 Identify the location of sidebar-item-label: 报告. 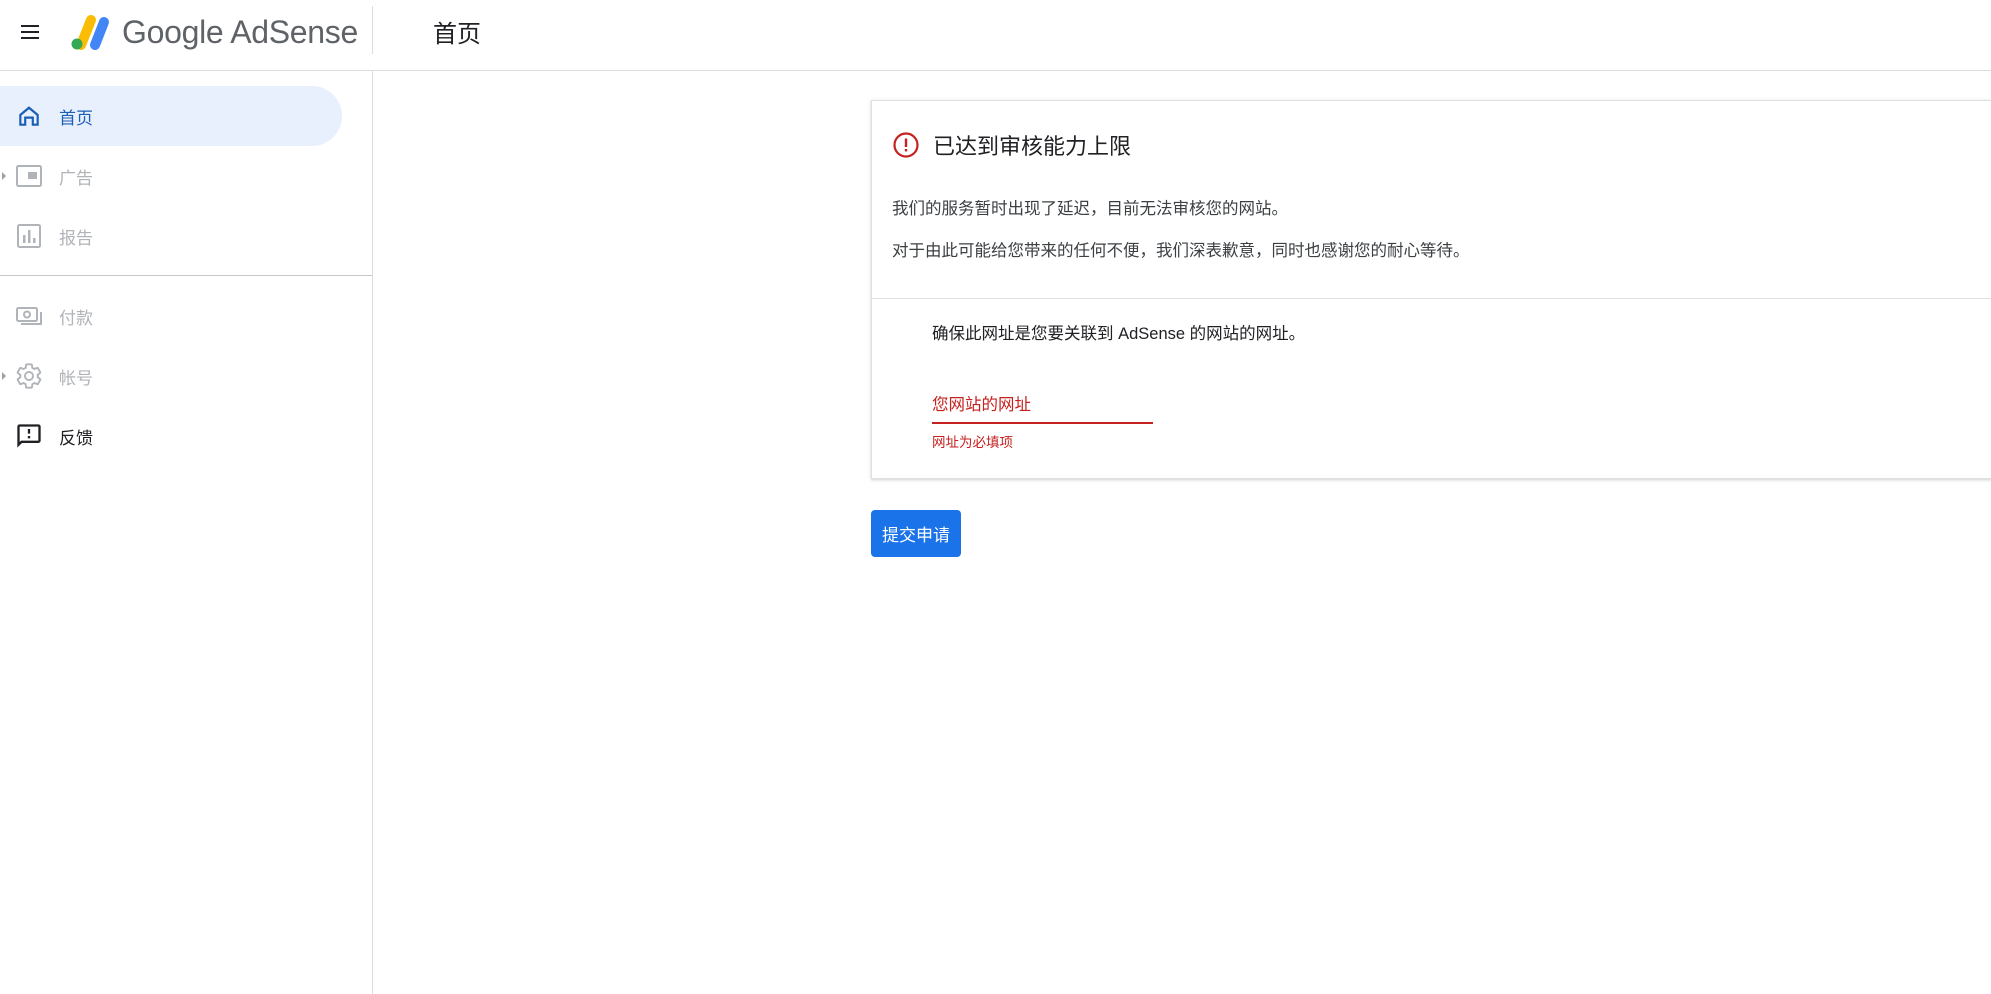
(76, 238).